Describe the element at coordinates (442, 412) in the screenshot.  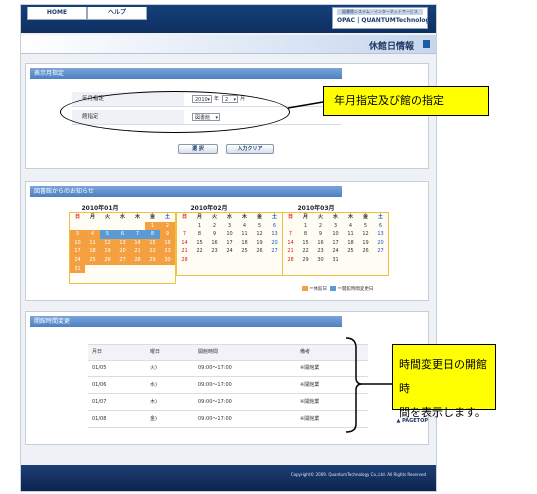
I see `hours-callout-line: 間を表示します。` at that location.